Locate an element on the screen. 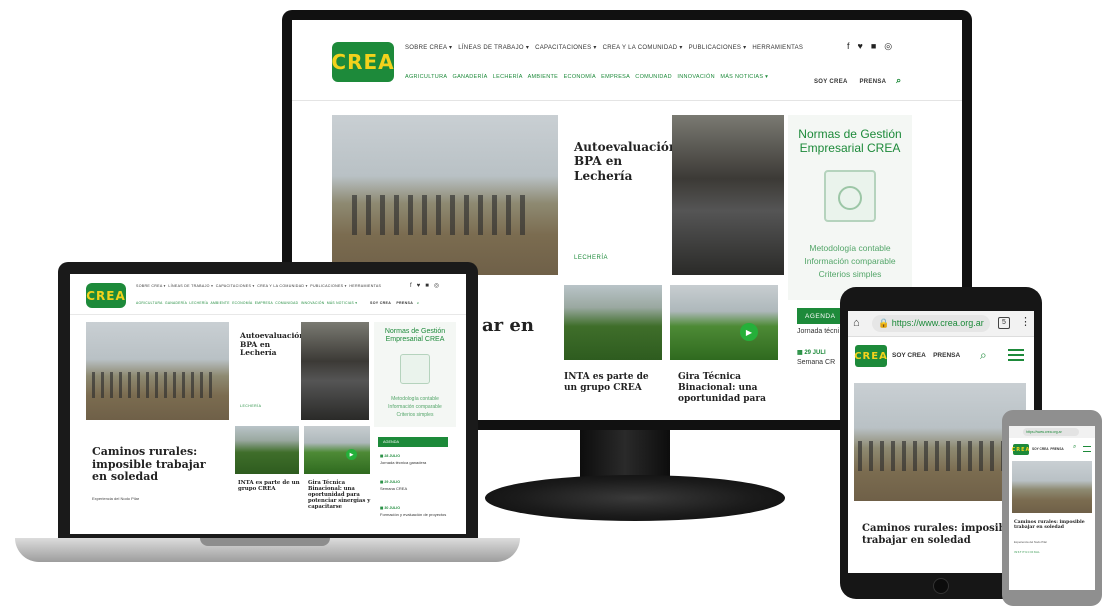  nav-comunidad-sub: COMUNIDAD is located at coordinates (653, 77).